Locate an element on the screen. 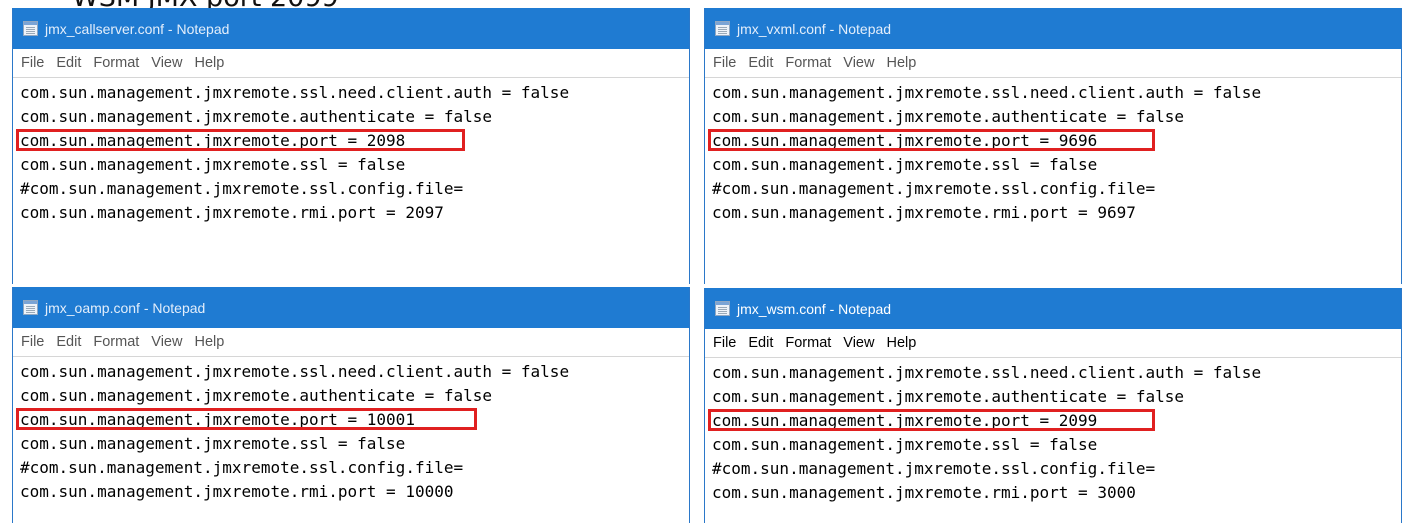 The width and height of the screenshot is (1402, 523). title-bar: jmx_vxml.conf - Notepad is located at coordinates (1053, 28).